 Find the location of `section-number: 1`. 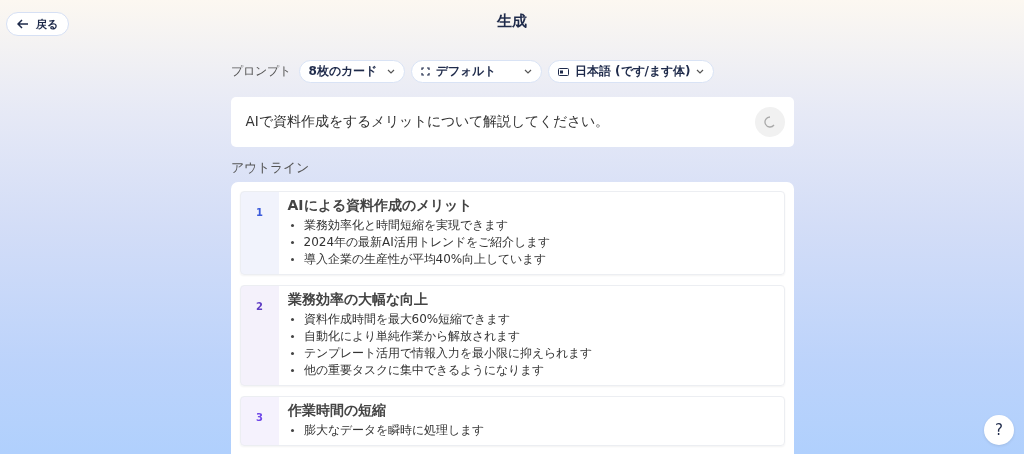

section-number: 1 is located at coordinates (259, 213).